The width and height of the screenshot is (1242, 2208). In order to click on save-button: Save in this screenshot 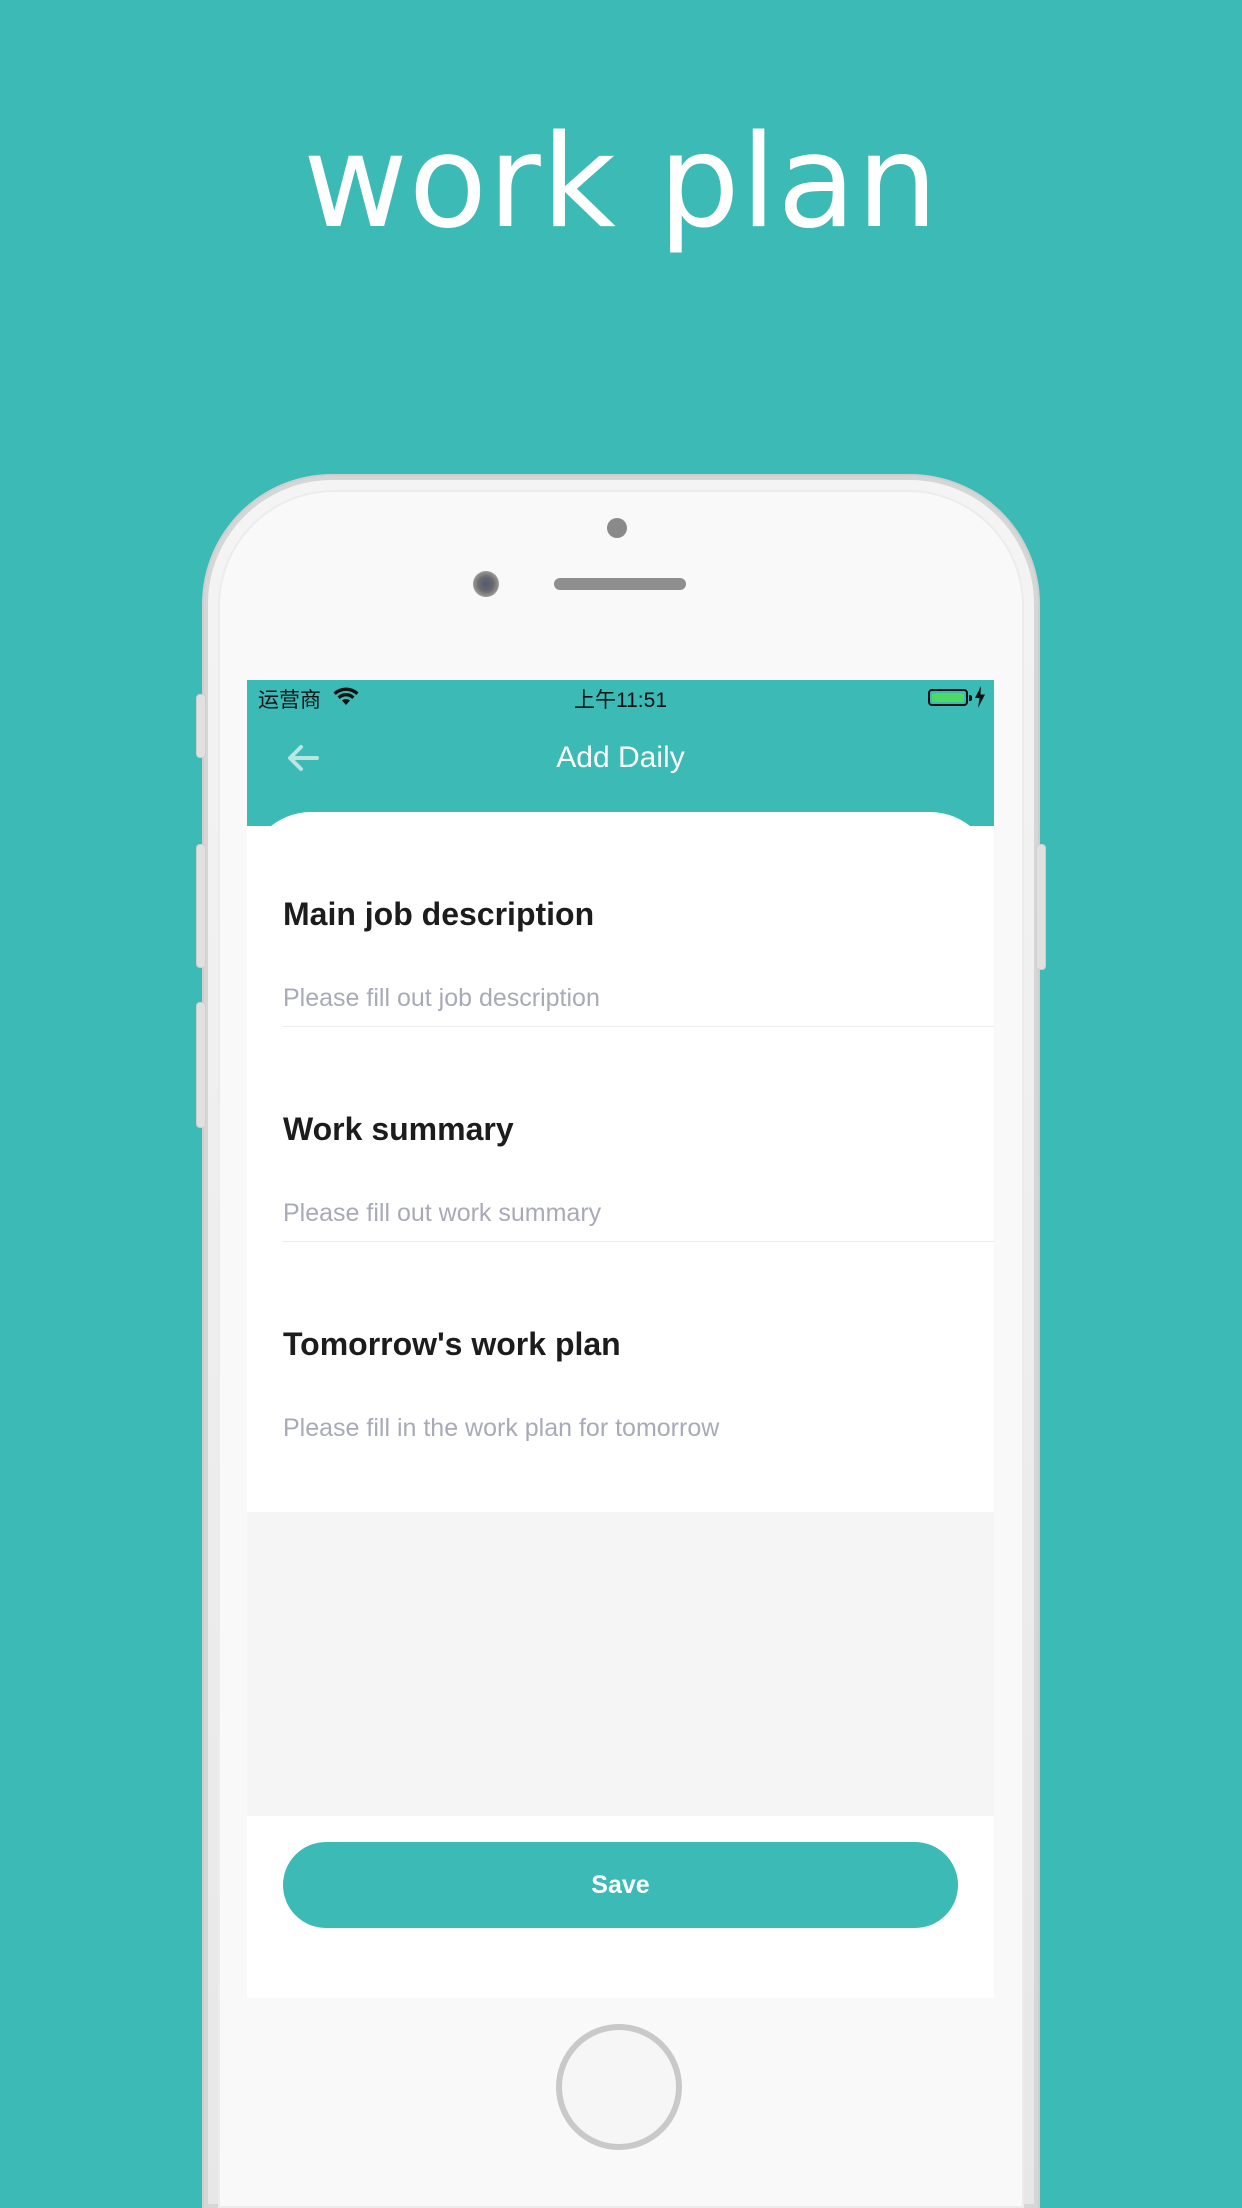, I will do `click(620, 1885)`.